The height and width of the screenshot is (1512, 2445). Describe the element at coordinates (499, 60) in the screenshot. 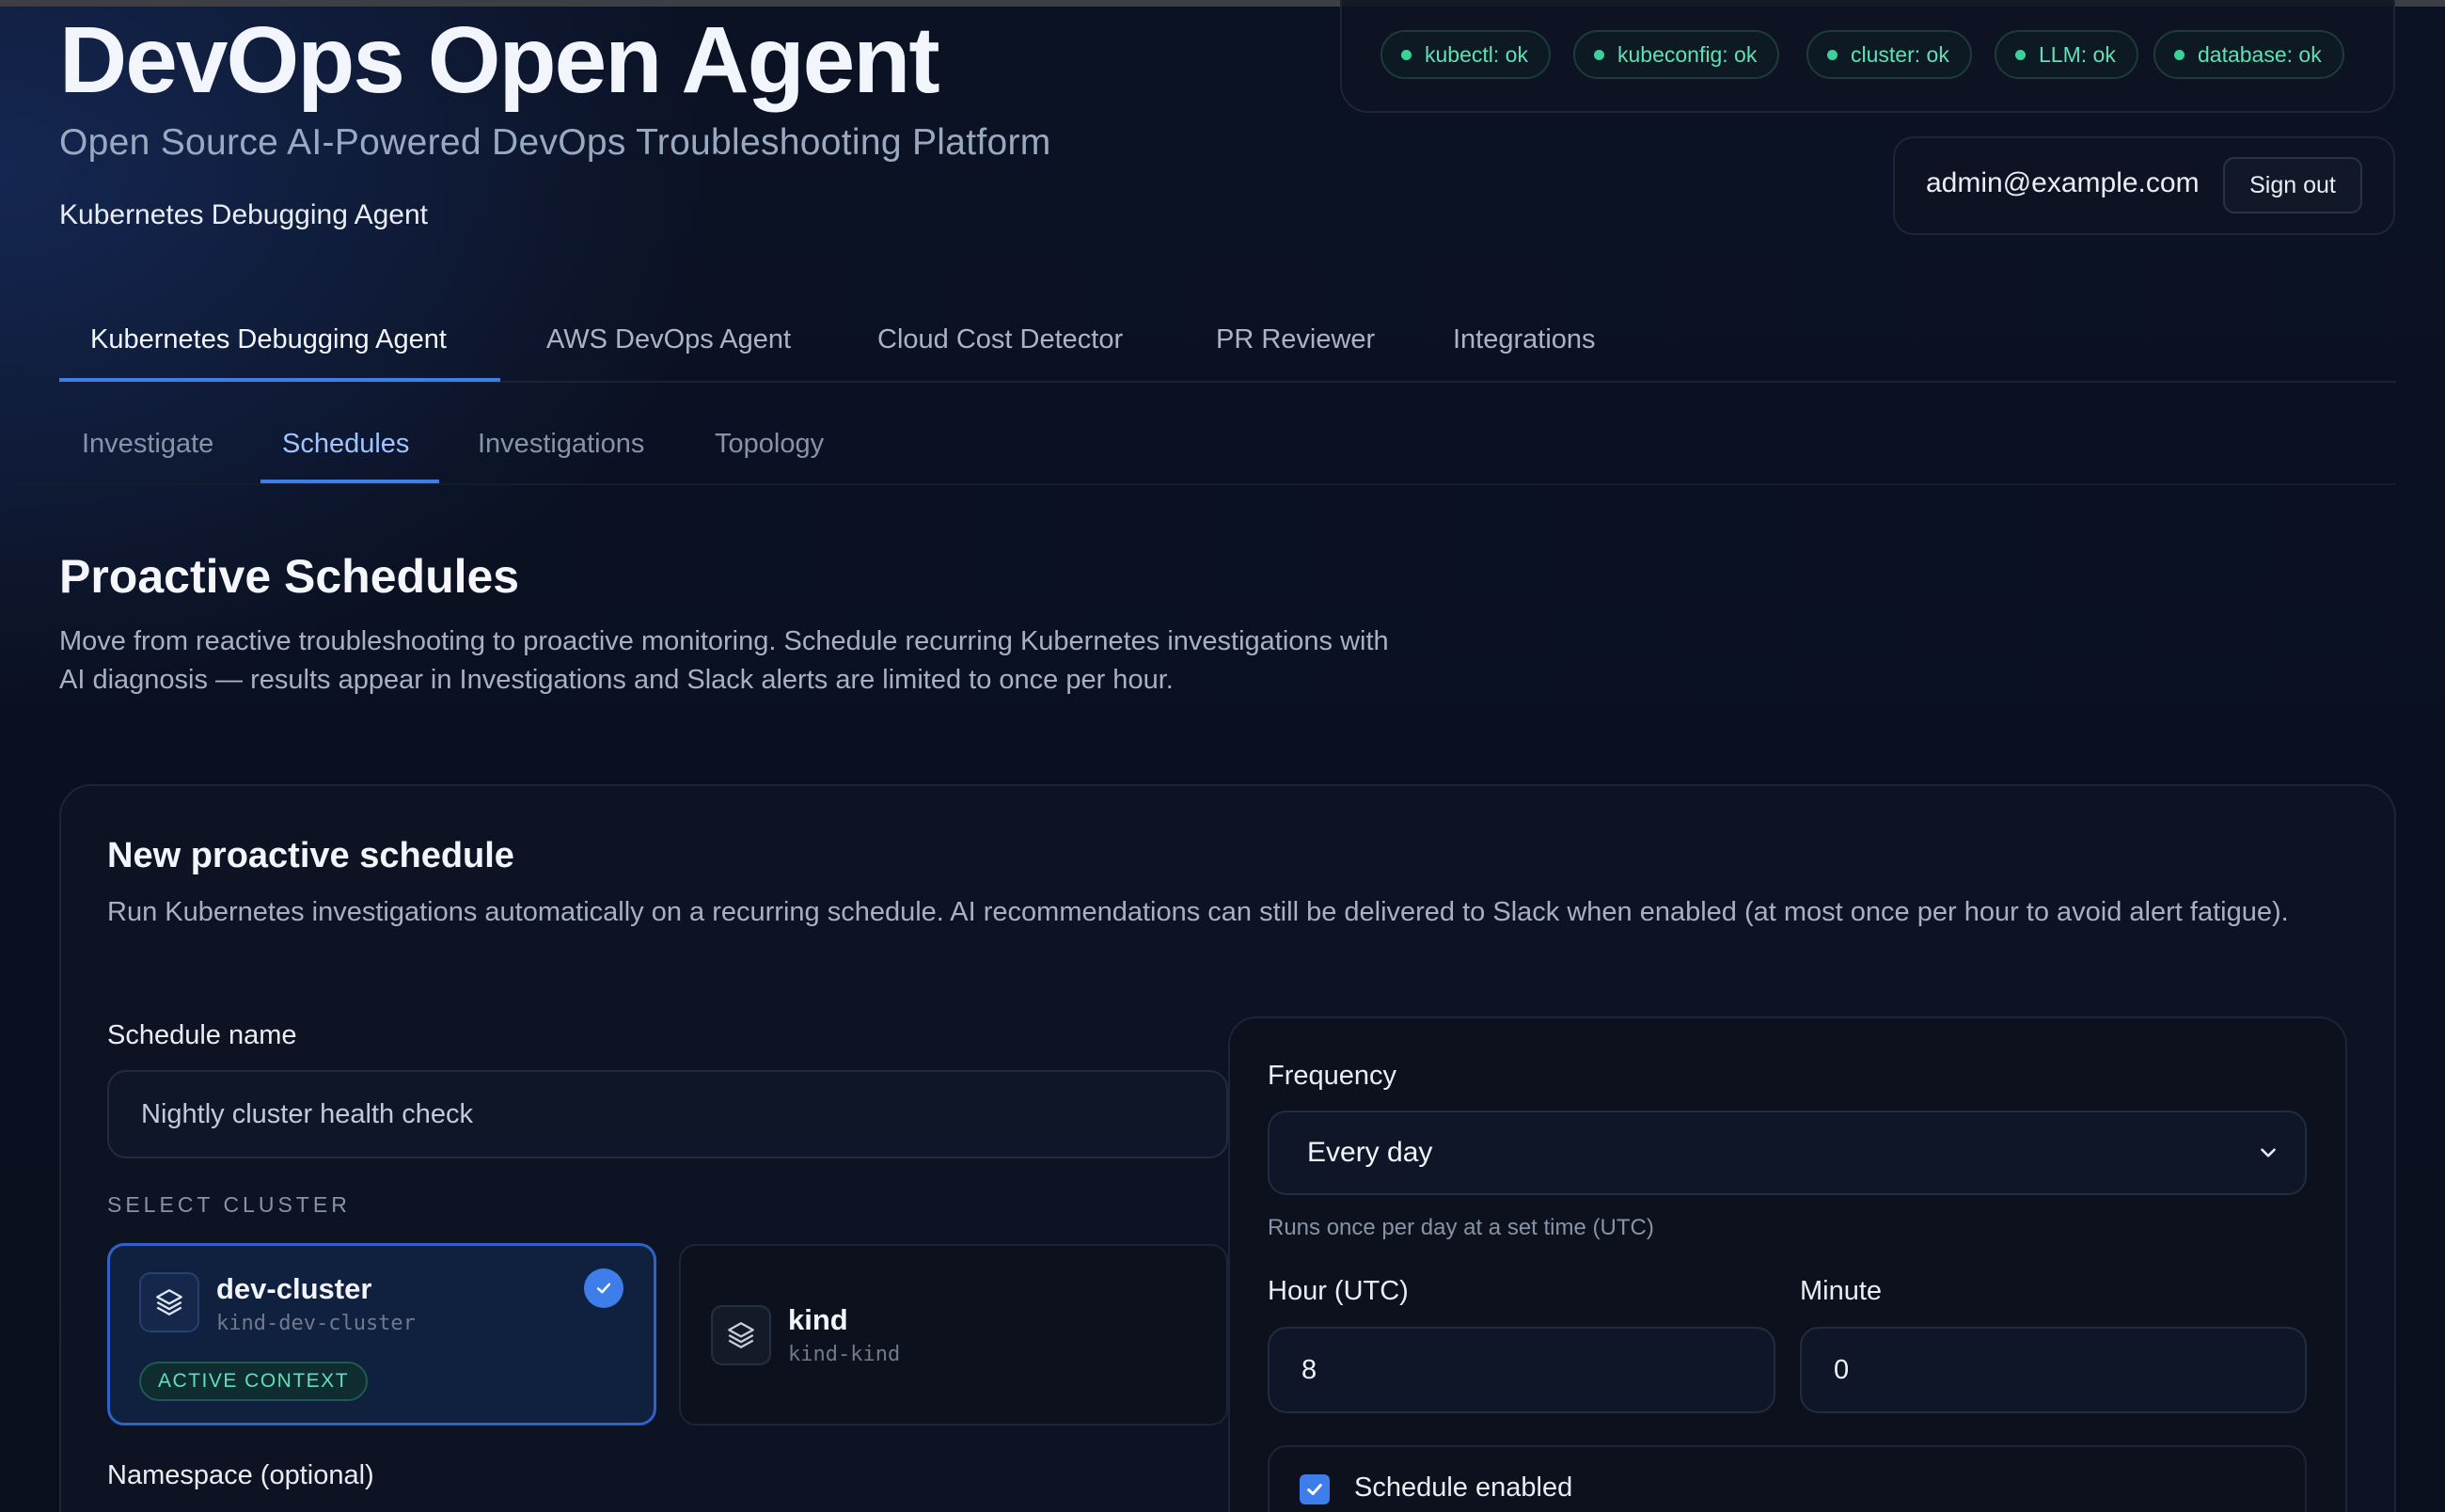

I see `app-title: DevOps Open Agent` at that location.